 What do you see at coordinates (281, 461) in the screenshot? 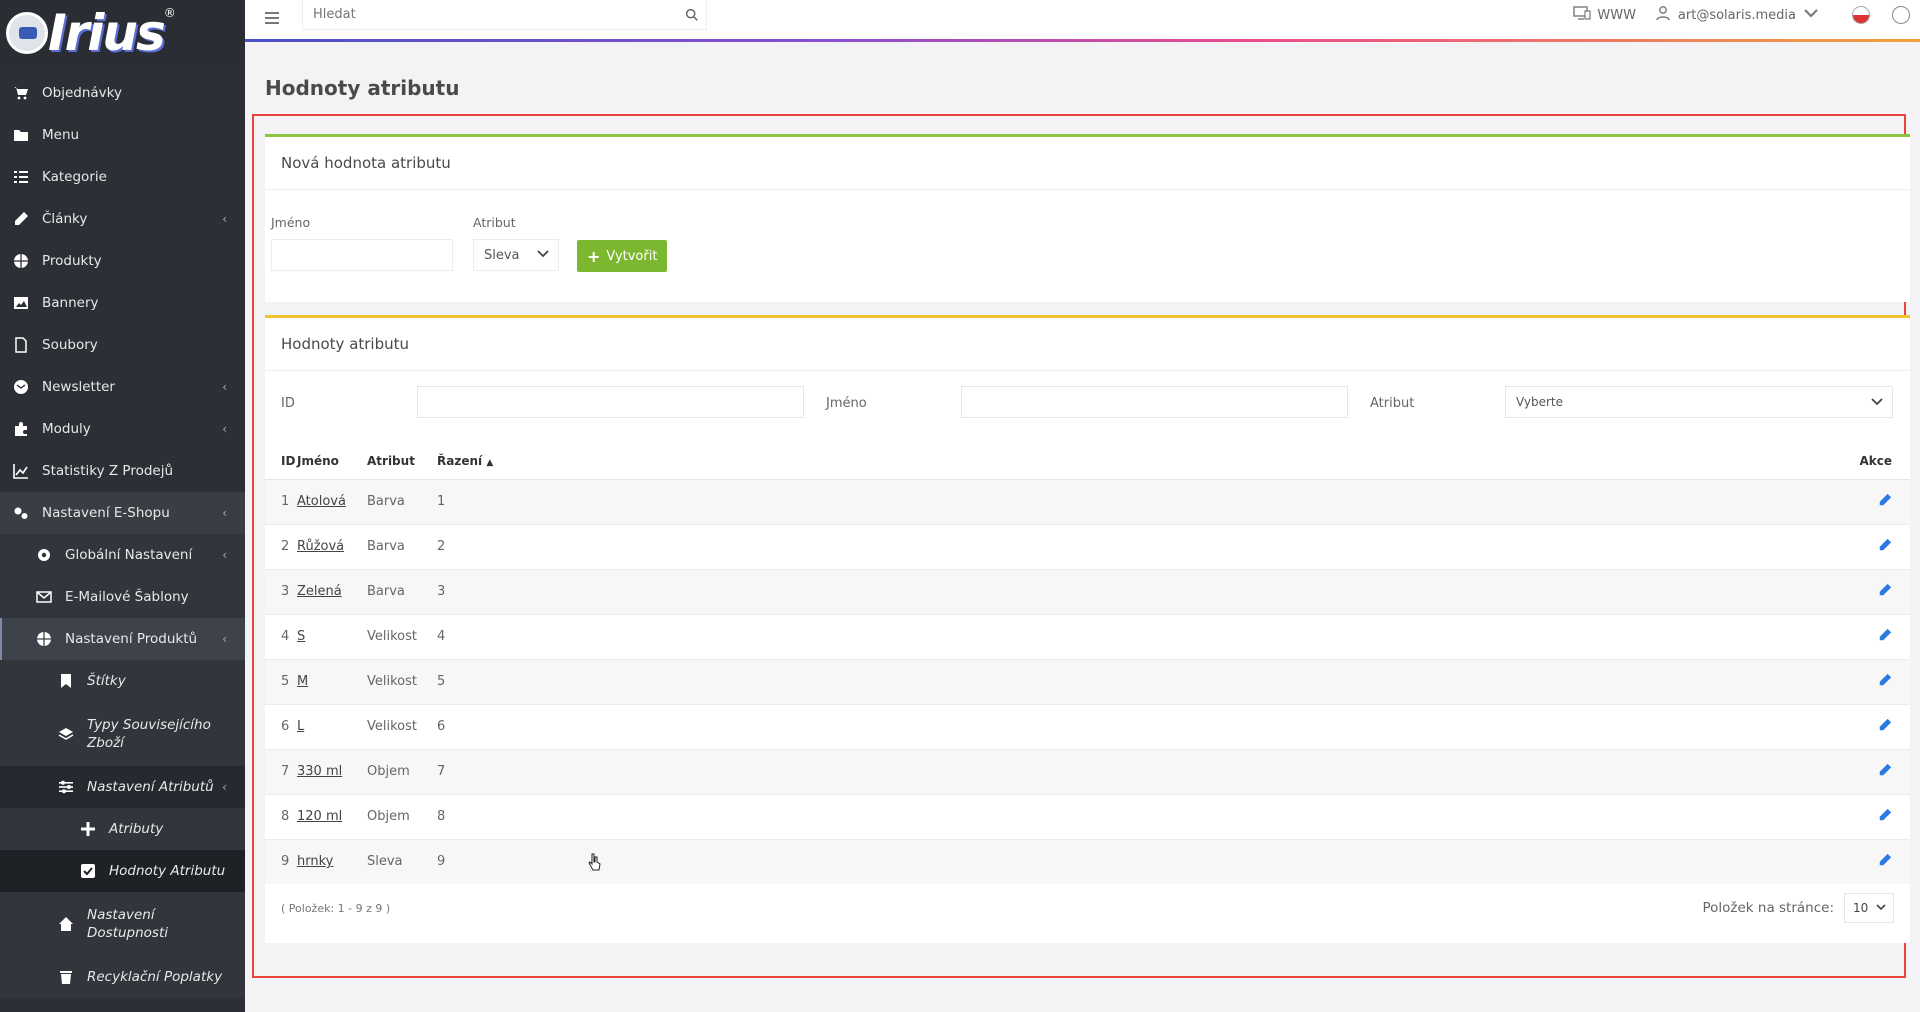
I see `col-id: ID` at bounding box center [281, 461].